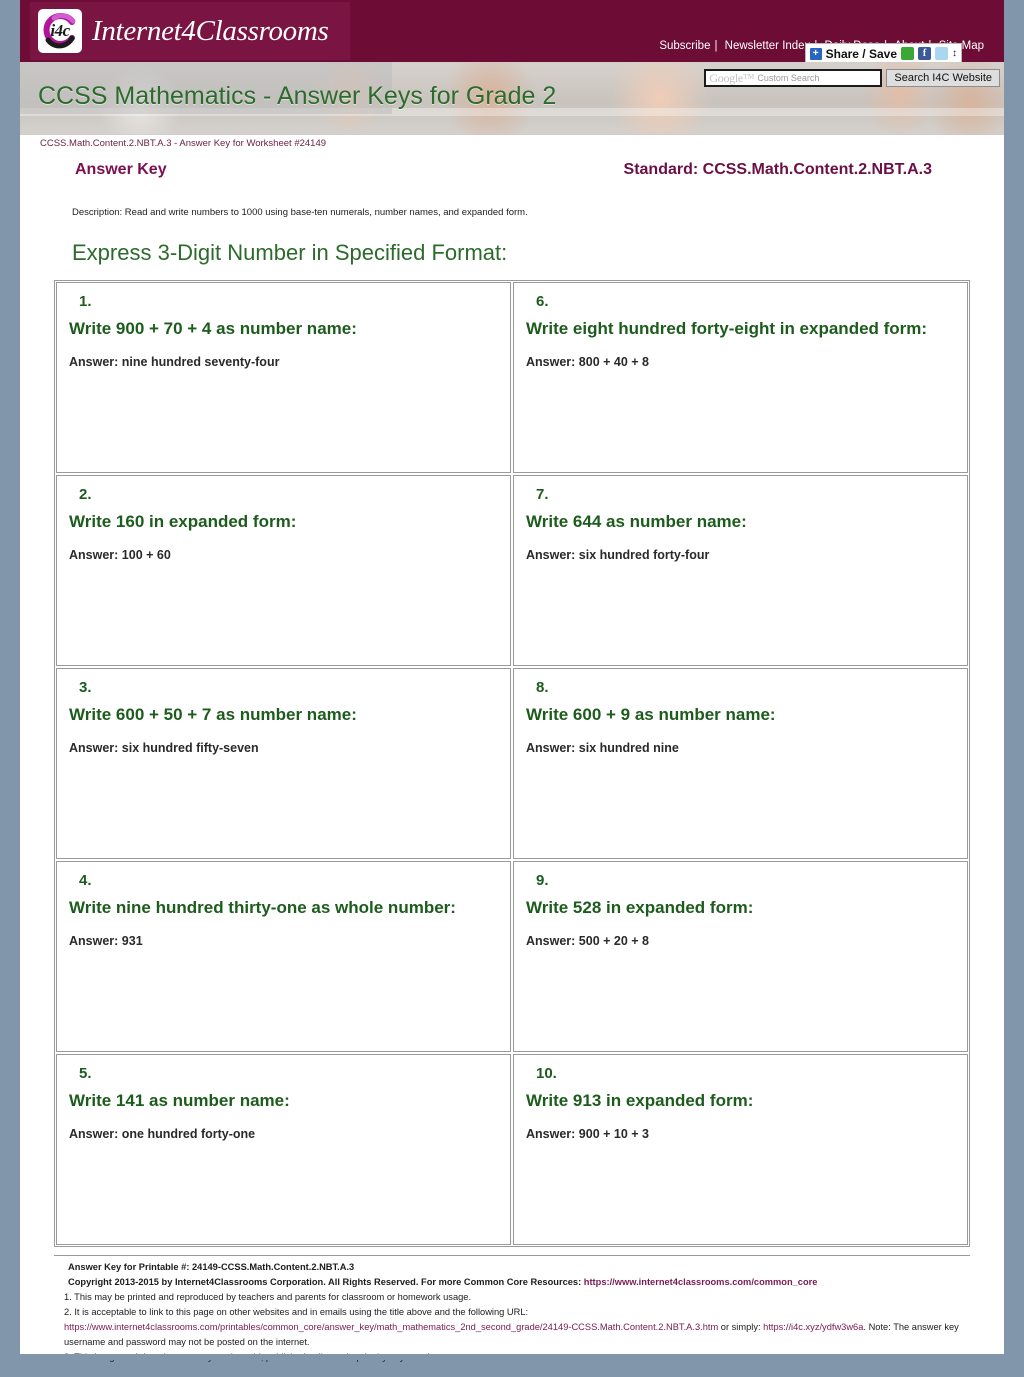  I want to click on google-brand-label: Google, so click(726, 77).